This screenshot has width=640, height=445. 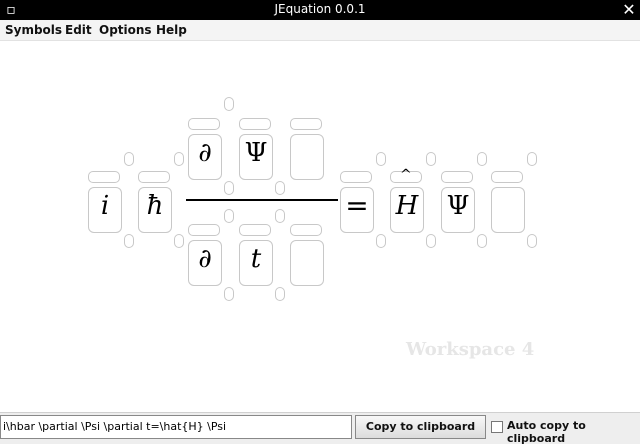 I want to click on menu-options: Options, so click(x=125, y=30).